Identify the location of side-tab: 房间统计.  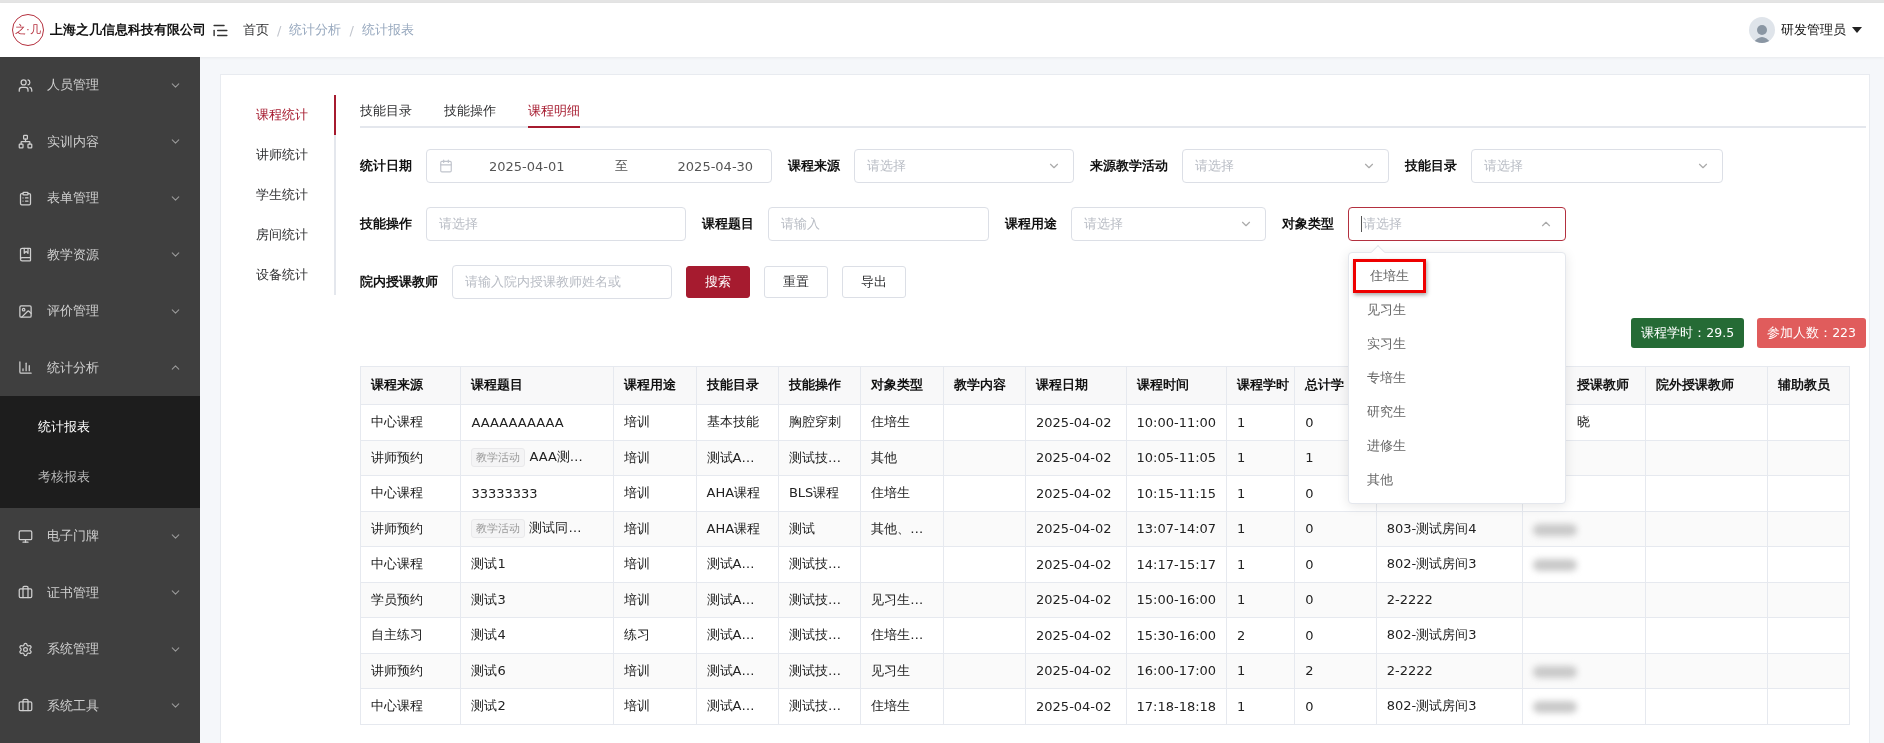
(296, 235).